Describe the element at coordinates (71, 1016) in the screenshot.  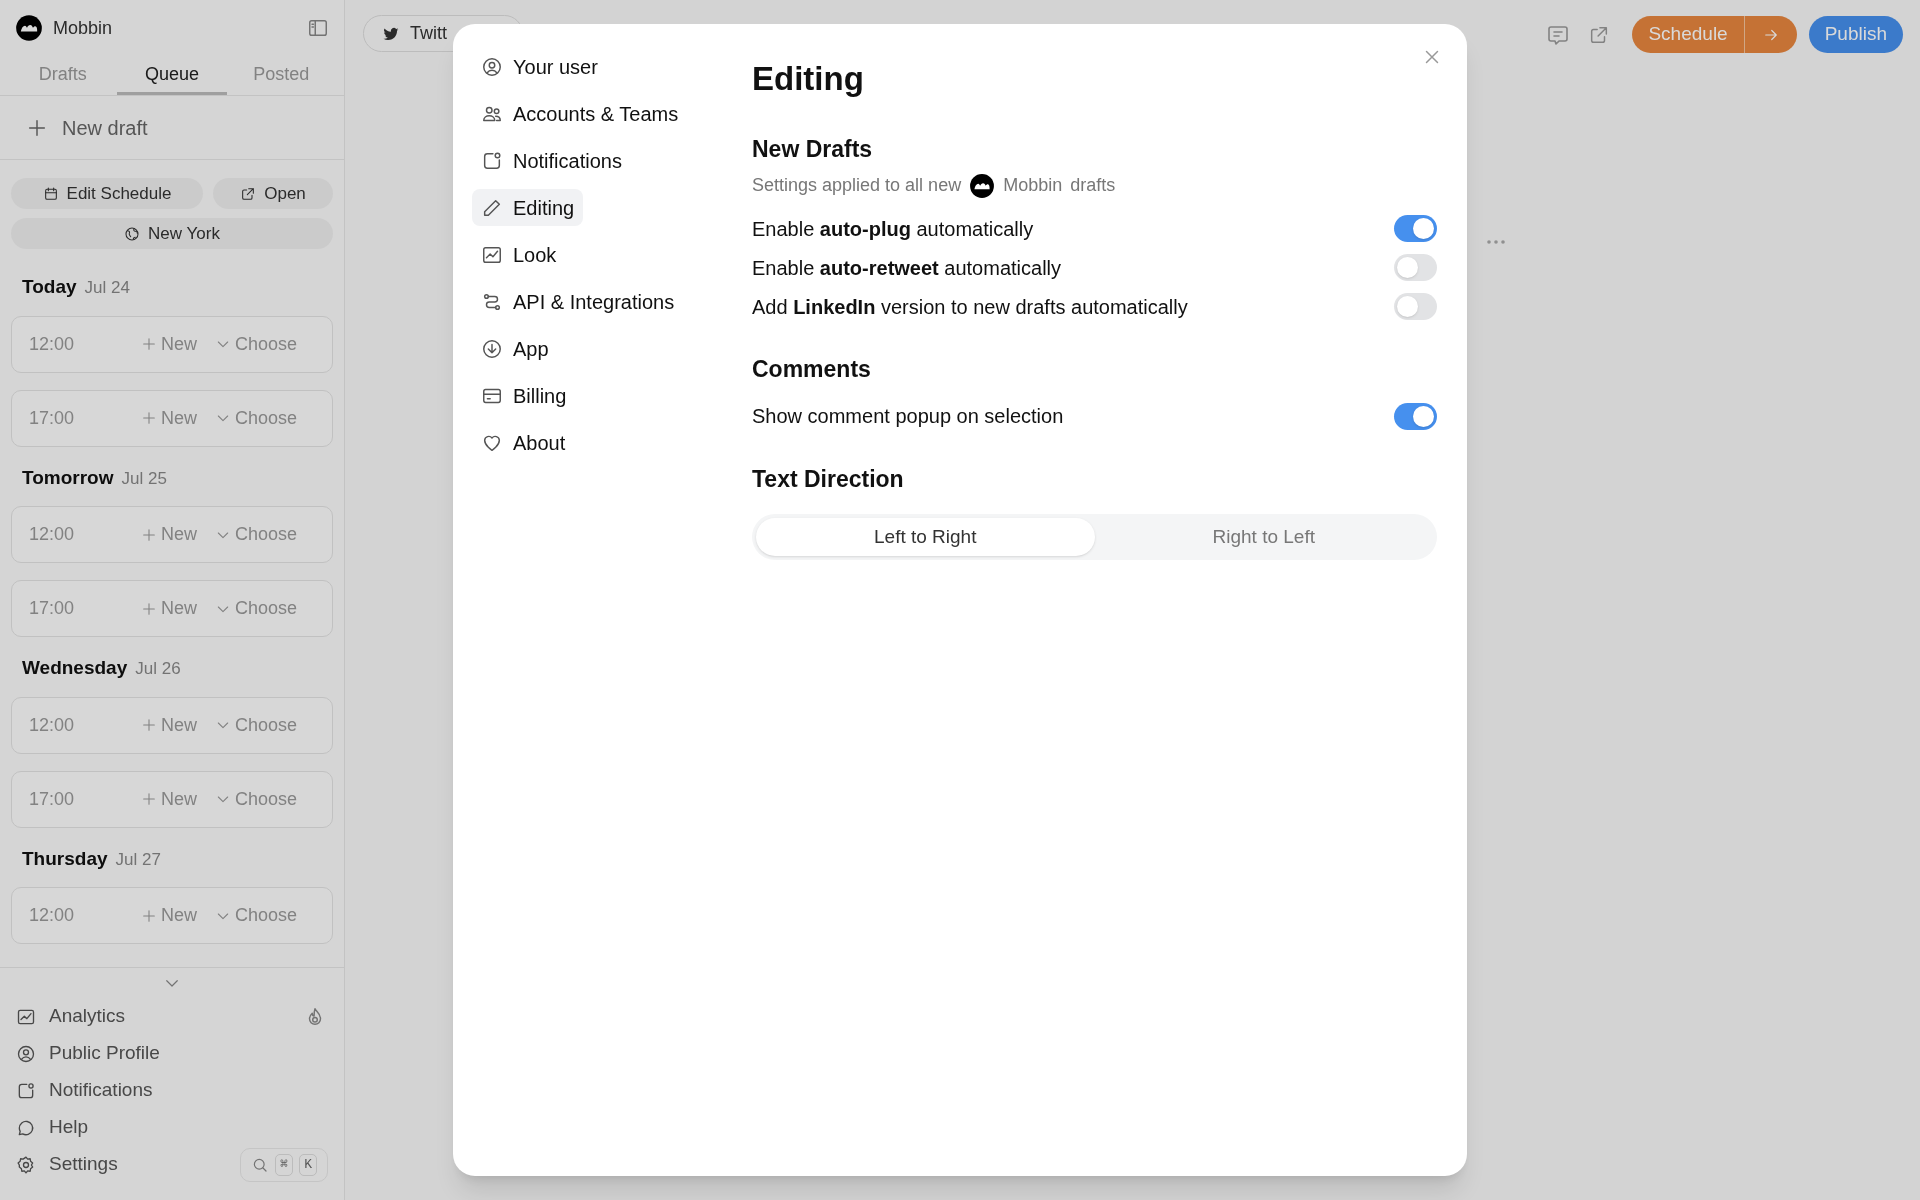
I see `menu-item: Analytics` at that location.